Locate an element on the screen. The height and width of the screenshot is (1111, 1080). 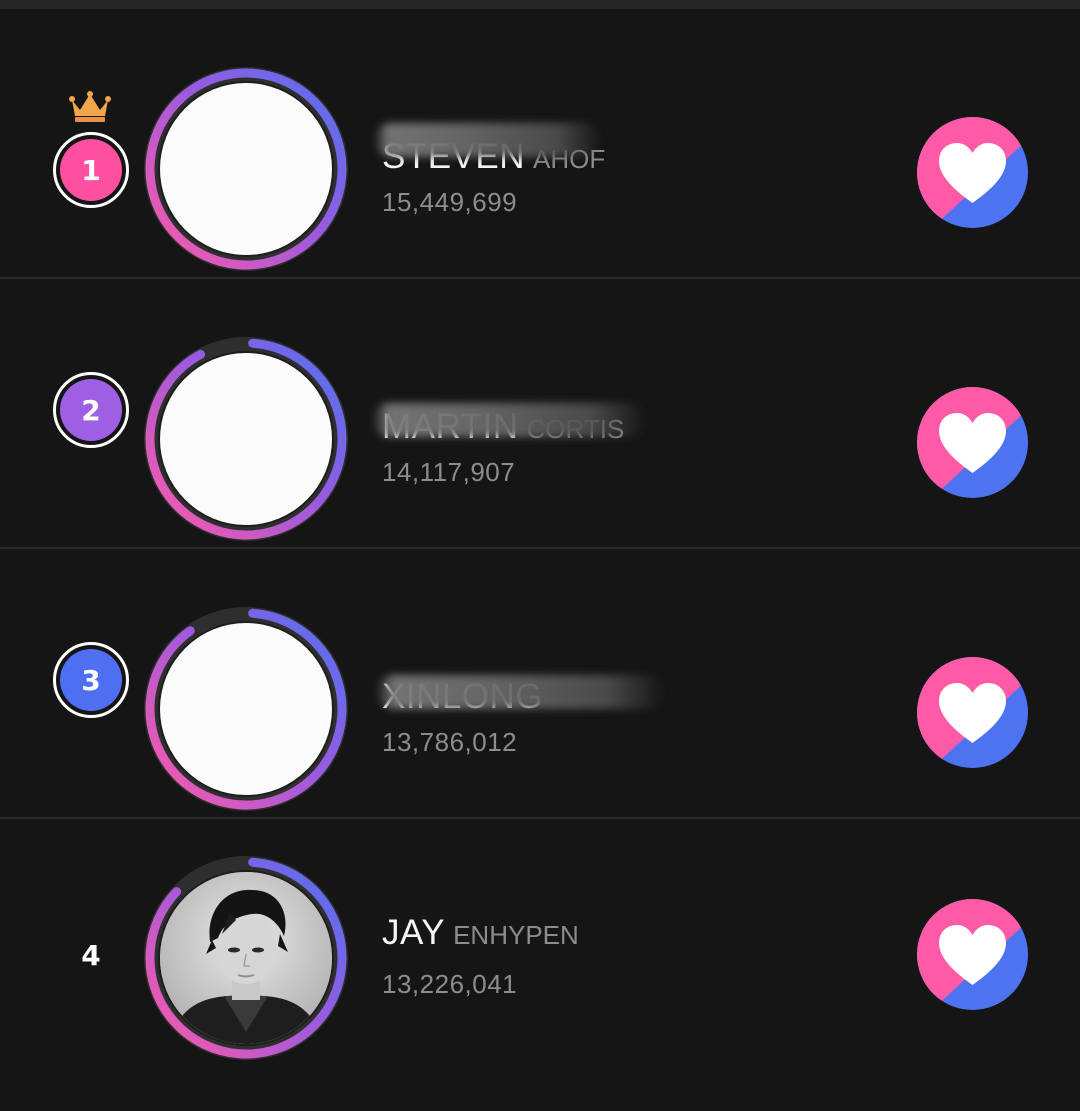
rank-number: 4 is located at coordinates (91, 955).